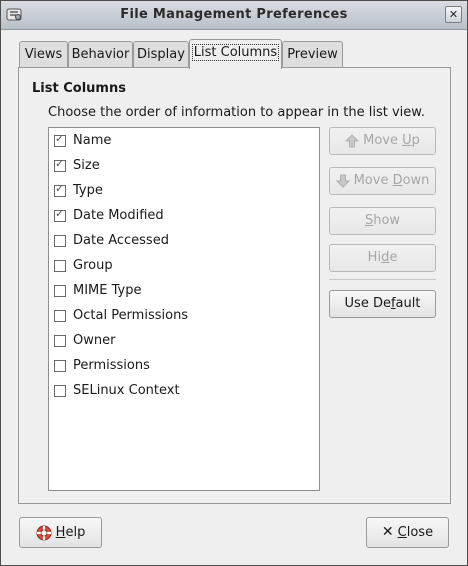 The width and height of the screenshot is (468, 566). Describe the element at coordinates (183, 241) in the screenshot. I see `list-item: Date Accessed` at that location.